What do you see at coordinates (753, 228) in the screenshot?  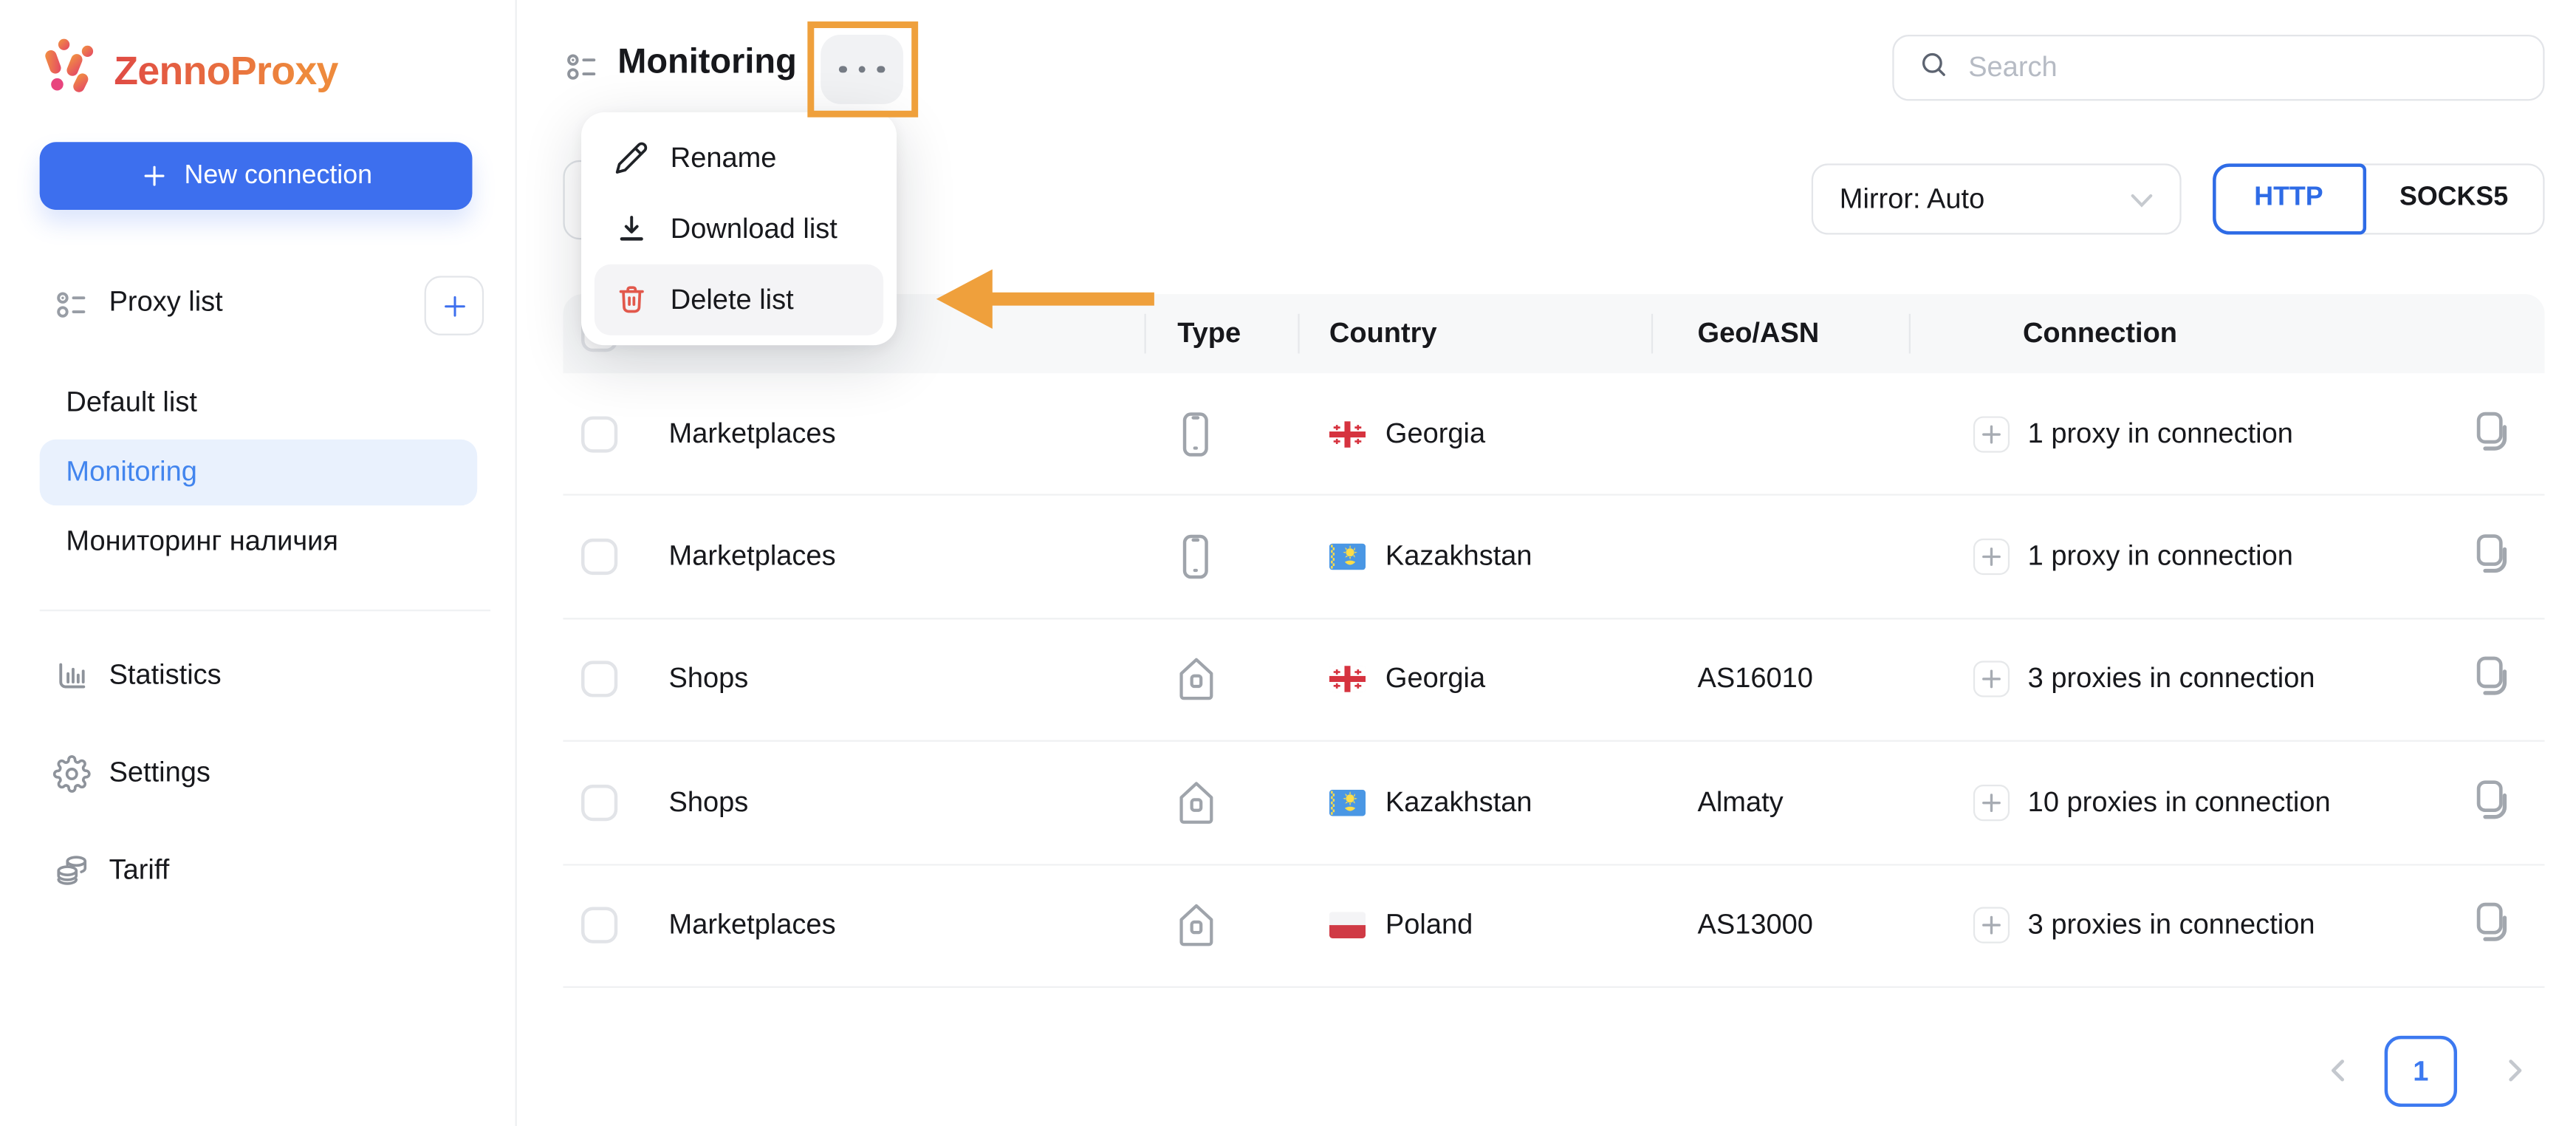 I see `menu-item-label: Download list` at bounding box center [753, 228].